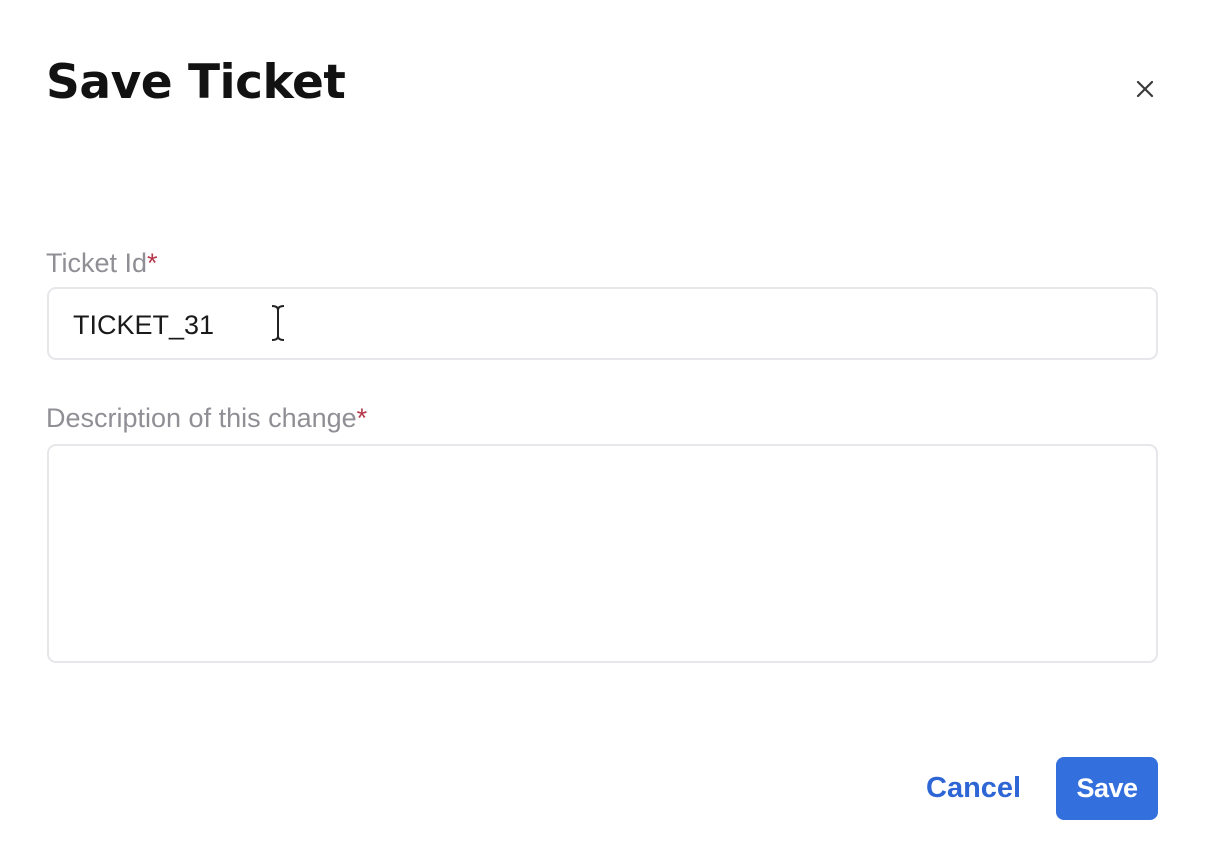  What do you see at coordinates (206, 418) in the screenshot?
I see `description-label: Description of this change*` at bounding box center [206, 418].